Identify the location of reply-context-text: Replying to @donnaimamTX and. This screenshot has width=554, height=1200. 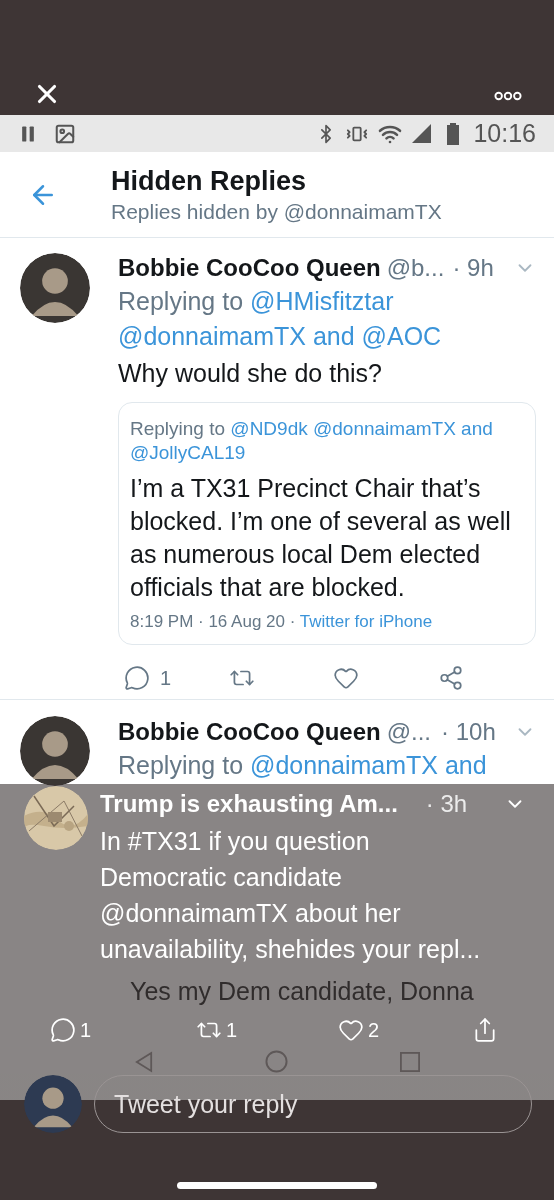
(303, 765).